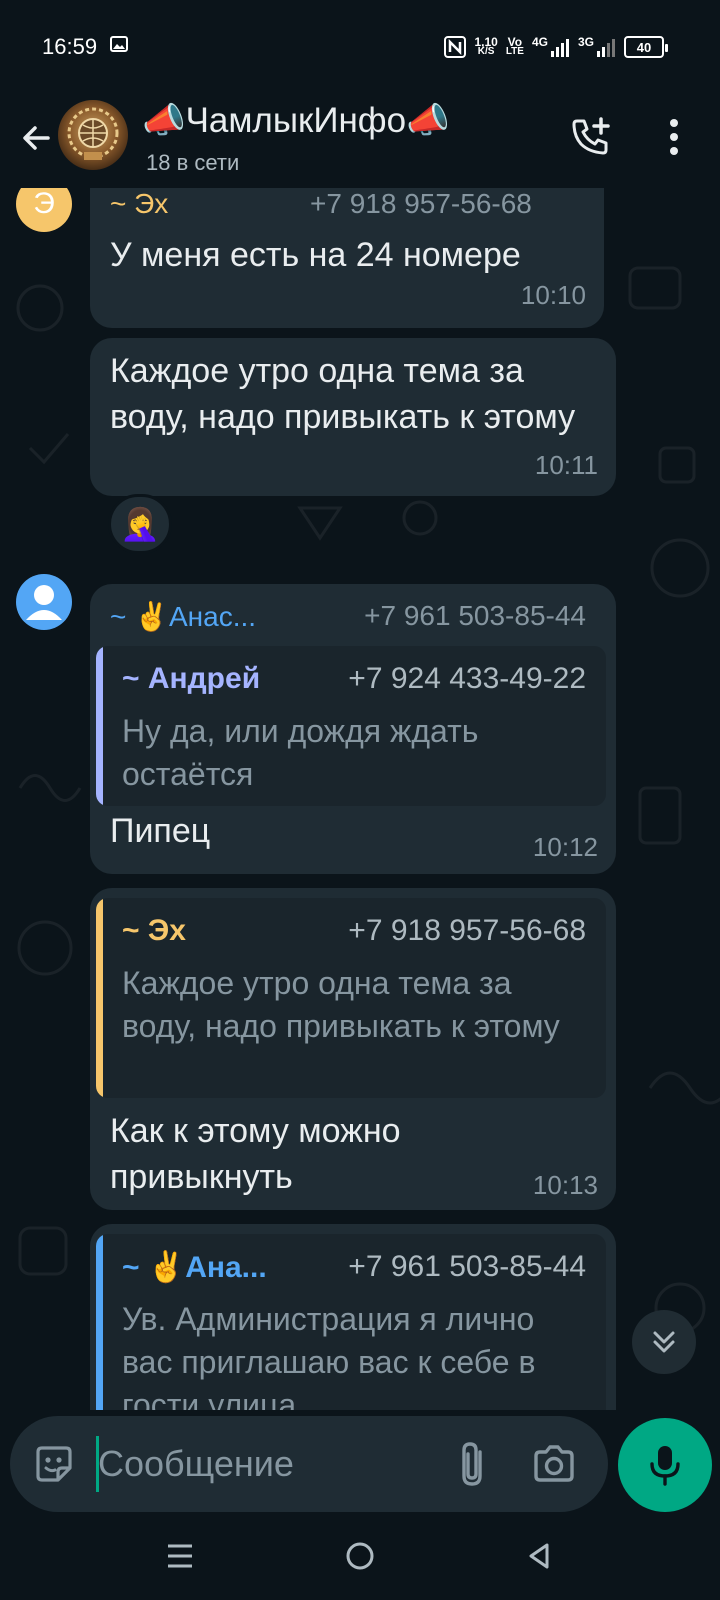 Image resolution: width=720 pixels, height=1600 pixels. What do you see at coordinates (193, 162) in the screenshot?
I see `online-count: 18 в сети` at bounding box center [193, 162].